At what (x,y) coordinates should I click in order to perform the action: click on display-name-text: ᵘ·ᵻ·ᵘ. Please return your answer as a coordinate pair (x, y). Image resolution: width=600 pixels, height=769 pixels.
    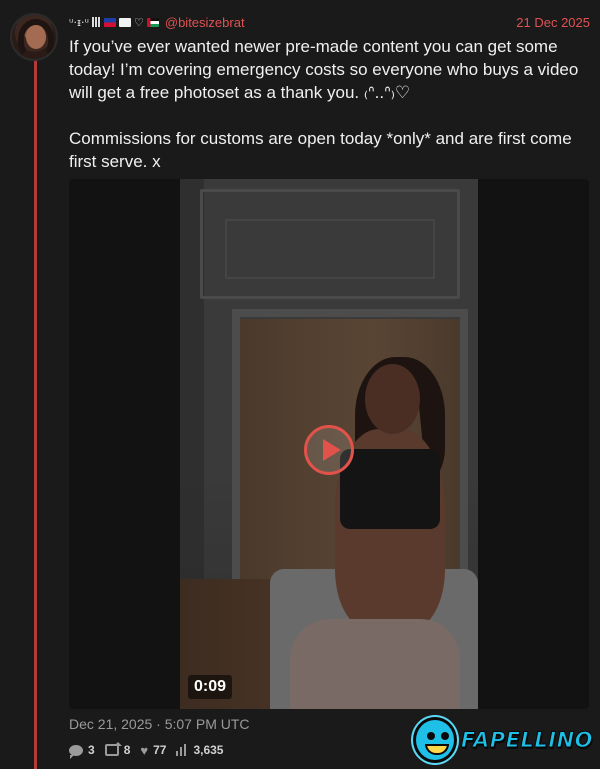
    Looking at the image, I should click on (79, 22).